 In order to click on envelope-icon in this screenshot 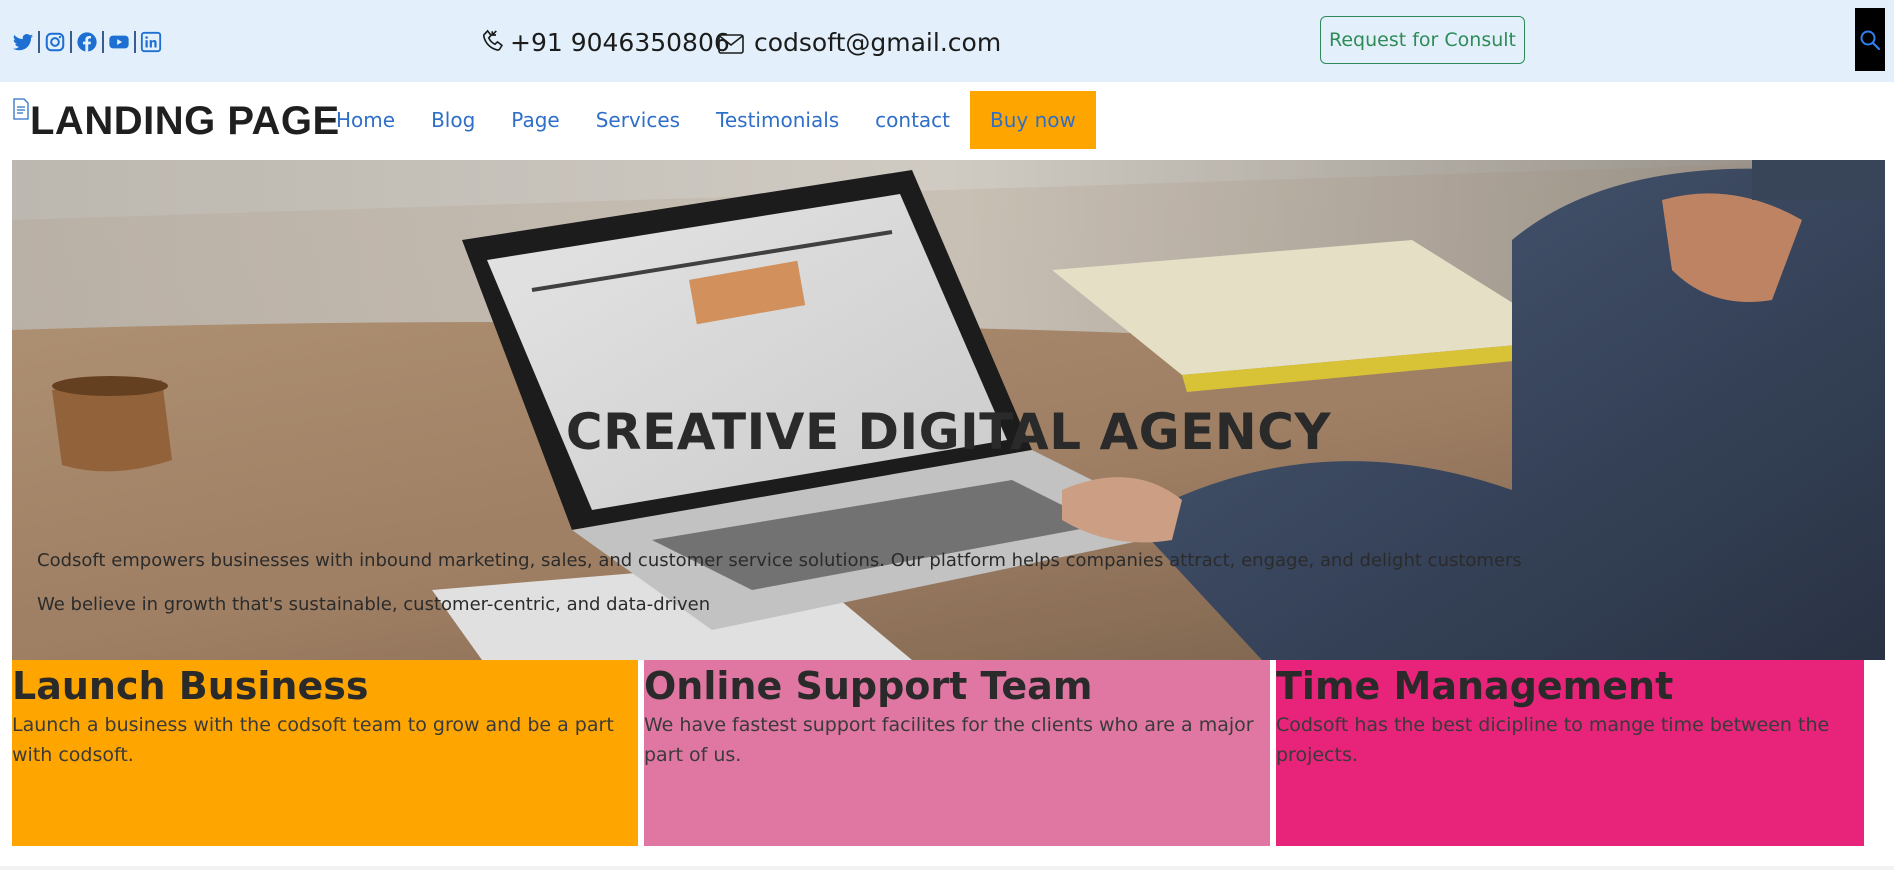, I will do `click(731, 44)`.